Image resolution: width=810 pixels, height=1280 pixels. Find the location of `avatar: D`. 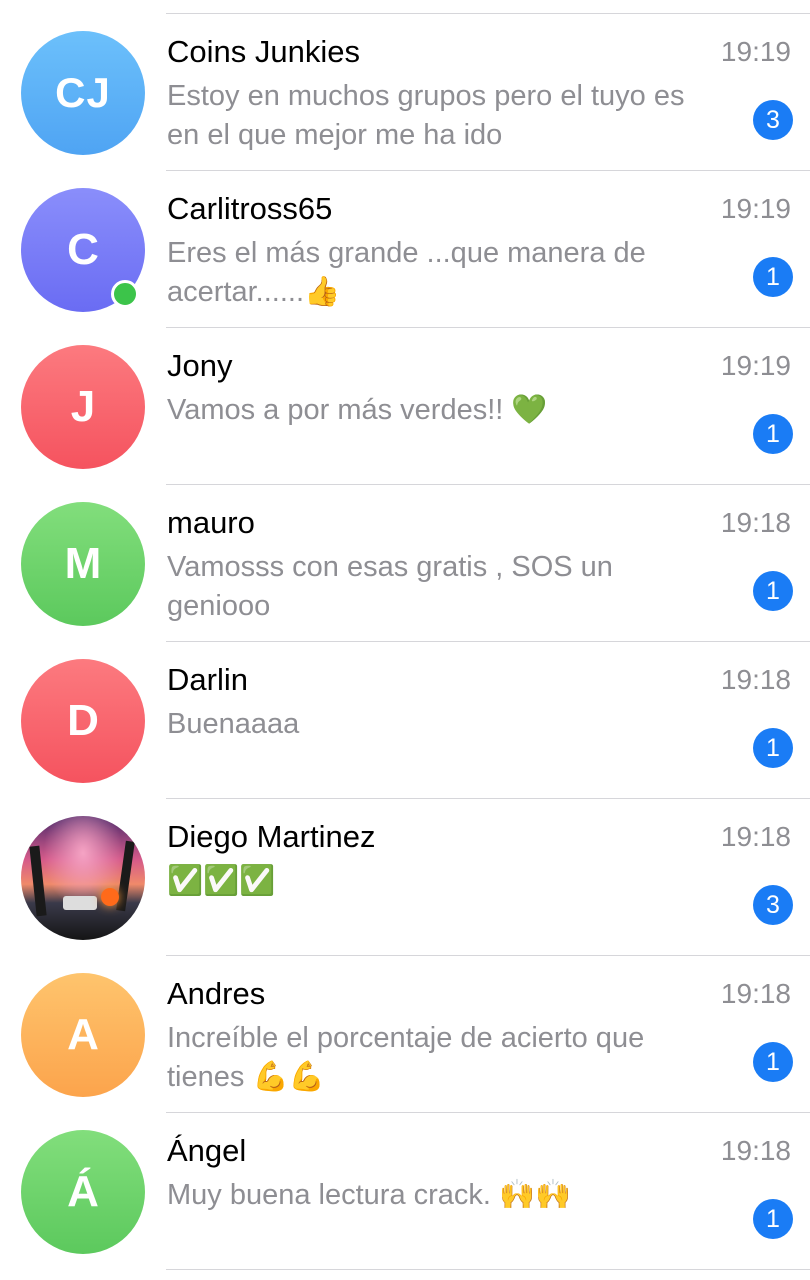

avatar: D is located at coordinates (83, 721).